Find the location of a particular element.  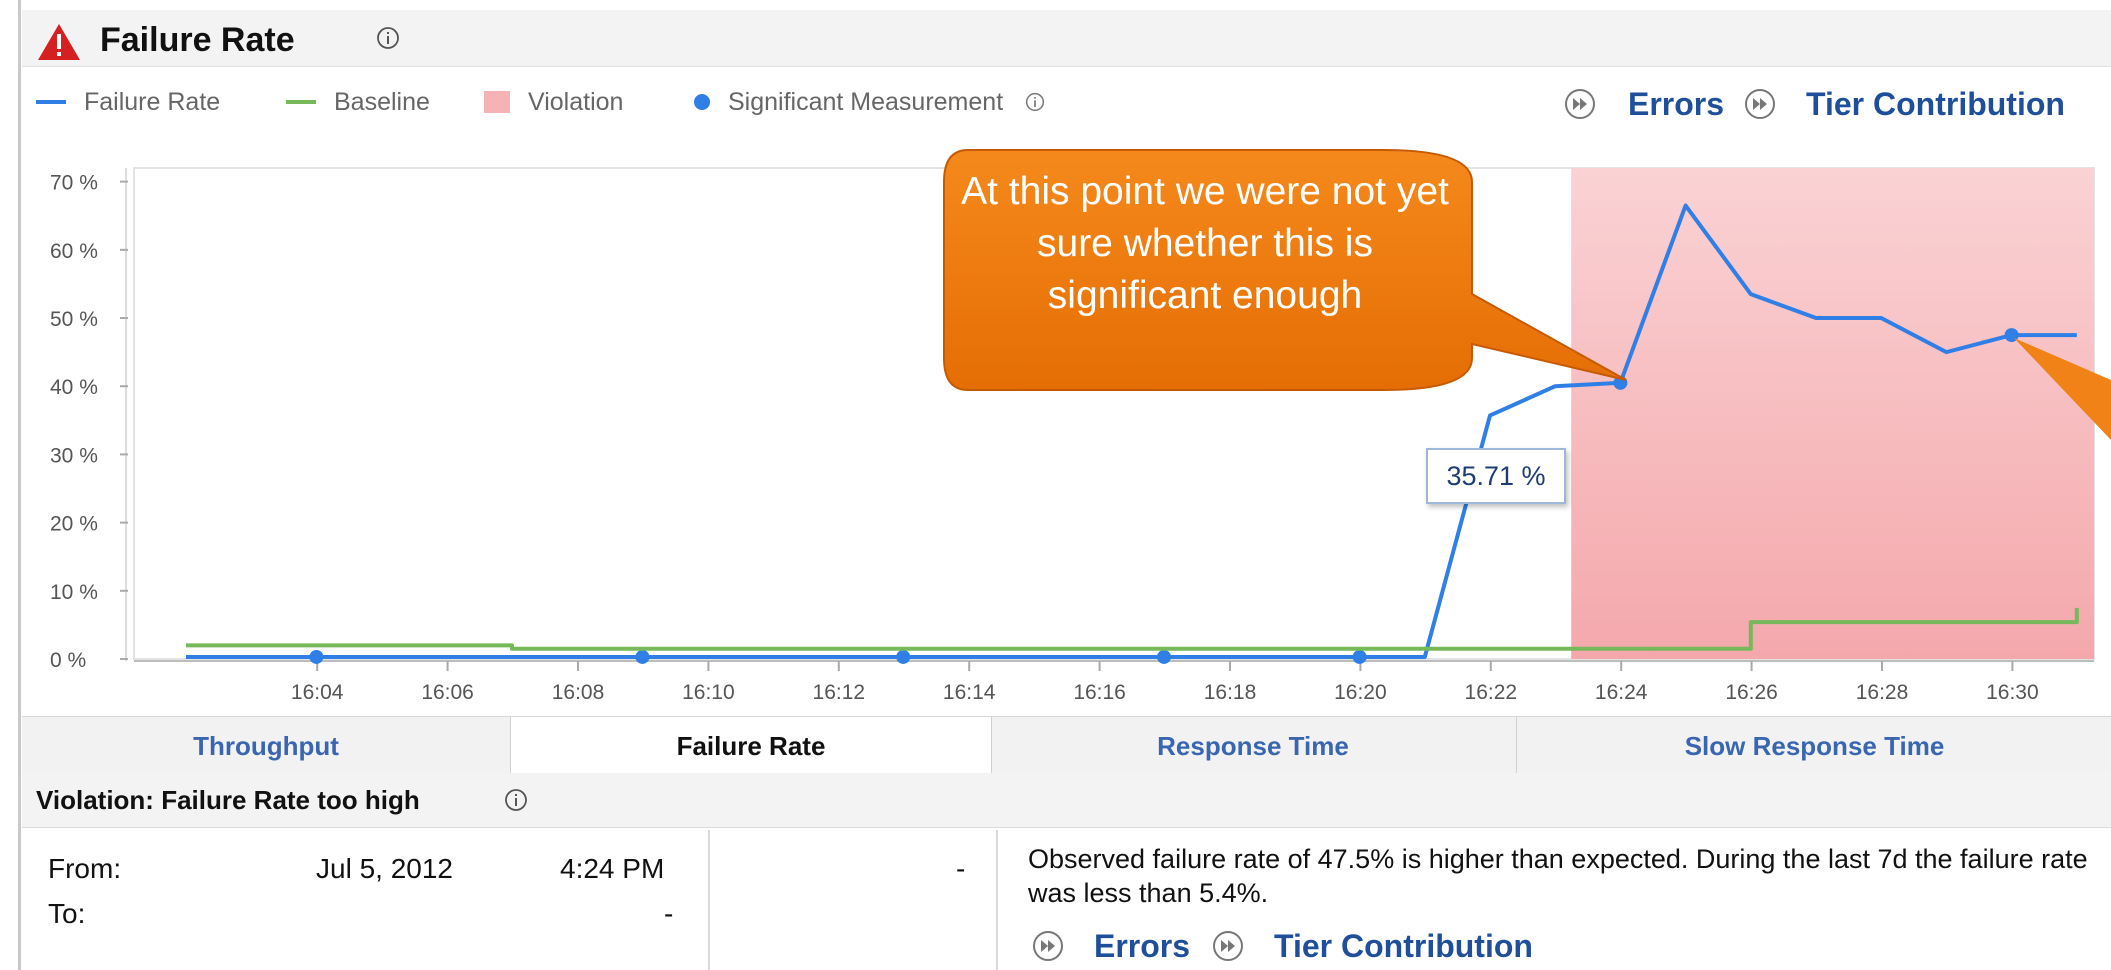

y-tick-label: 20 % is located at coordinates (74, 524).